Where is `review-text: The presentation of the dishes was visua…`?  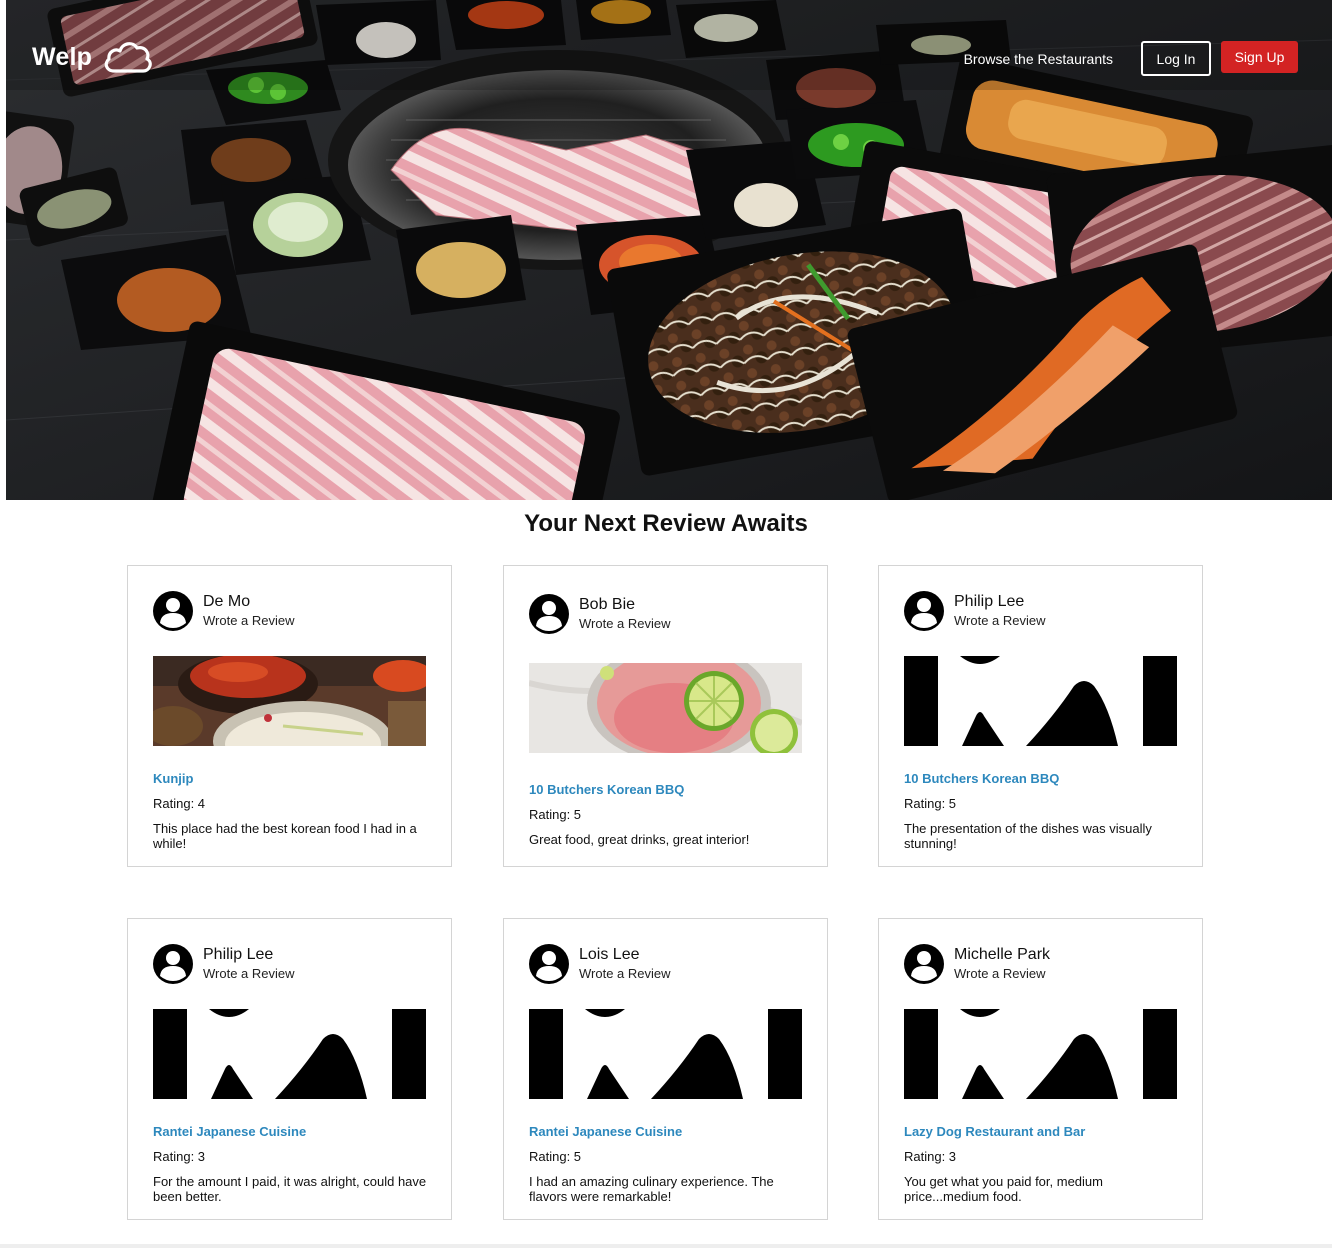
review-text: The presentation of the dishes was visua… is located at coordinates (1028, 836).